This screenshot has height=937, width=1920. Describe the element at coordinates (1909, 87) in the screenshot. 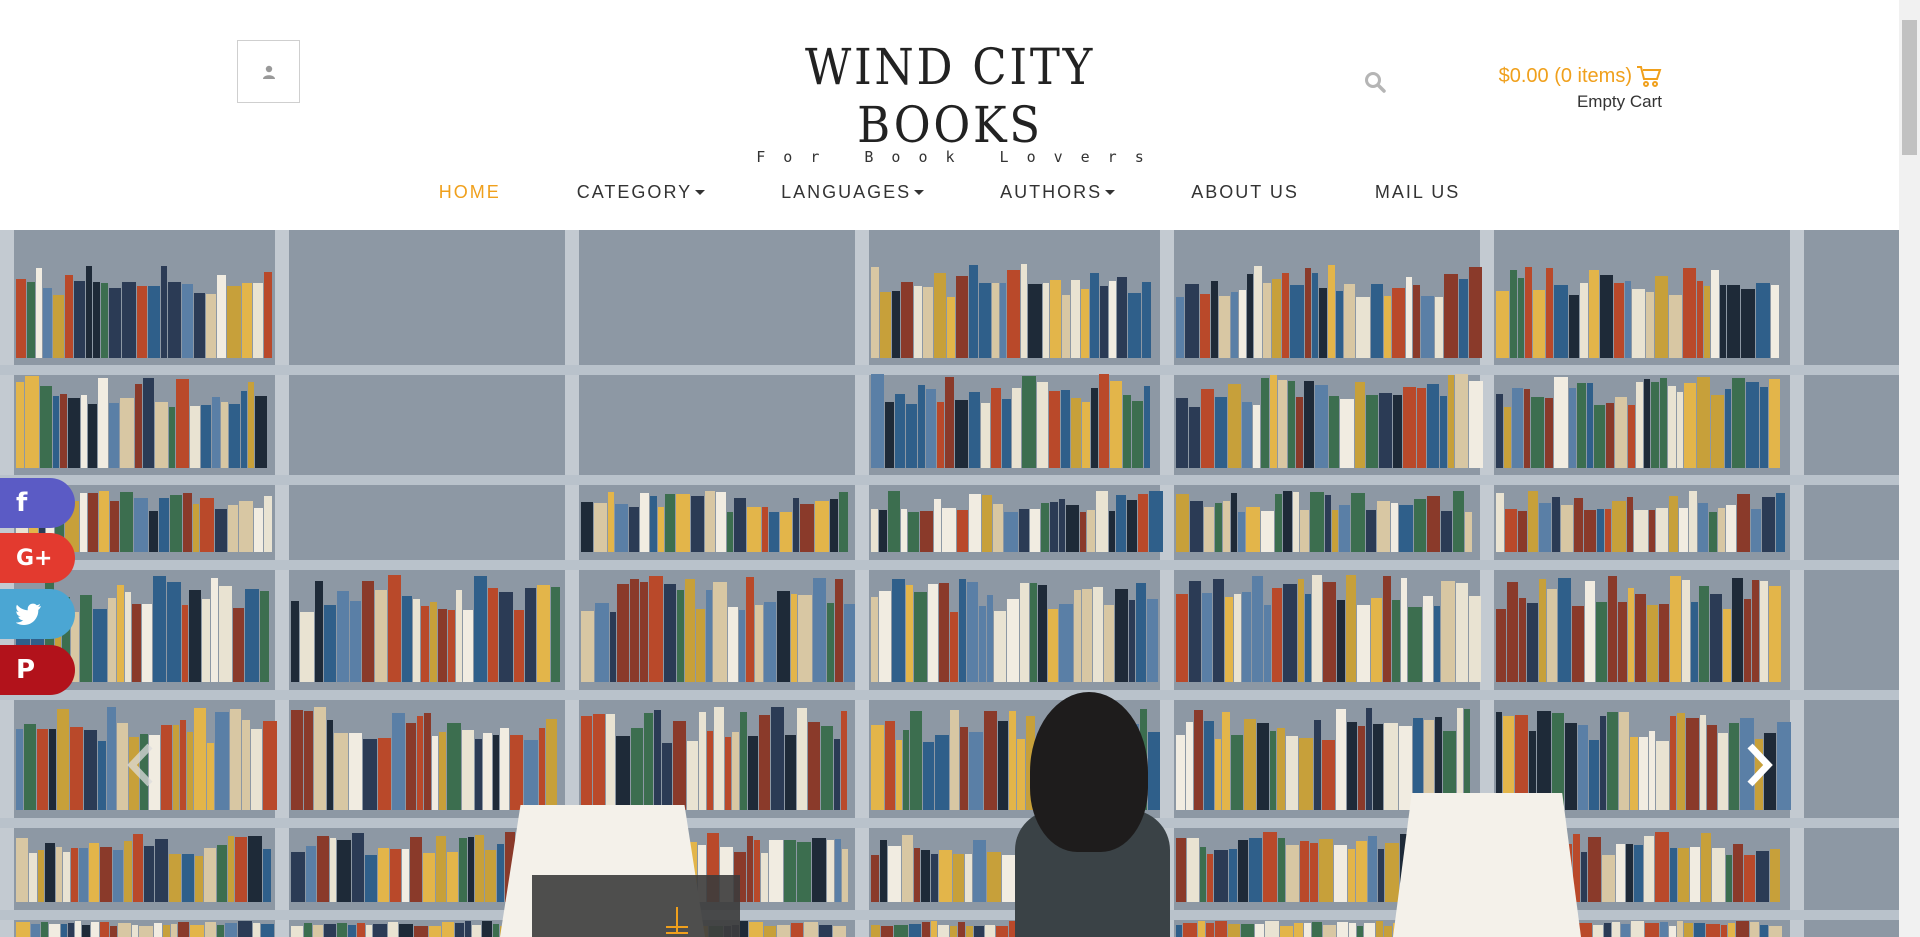

I see `scrollbar-thumb` at that location.